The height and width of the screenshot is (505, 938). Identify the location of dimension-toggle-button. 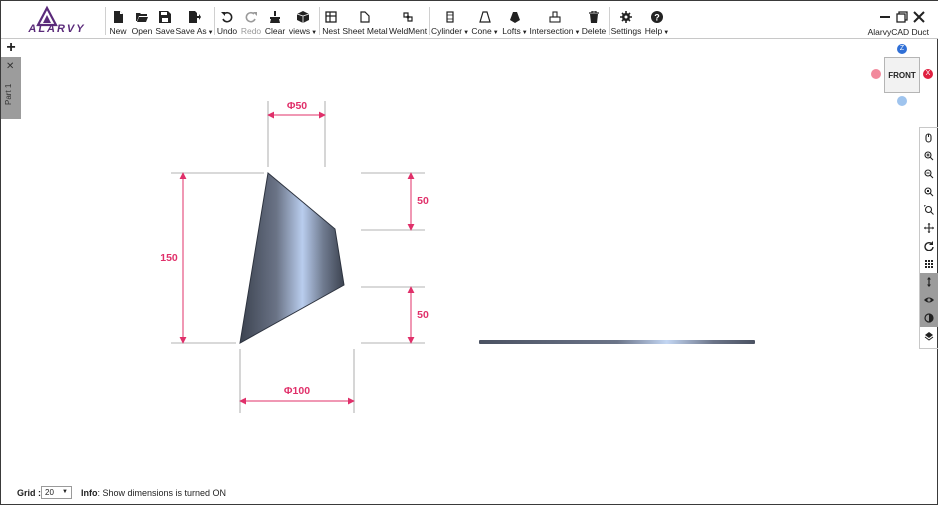
(929, 282).